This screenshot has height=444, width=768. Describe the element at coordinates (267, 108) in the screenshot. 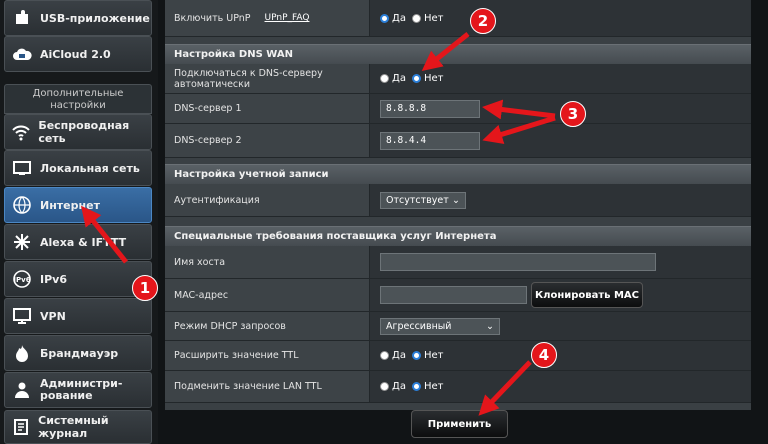

I see `dns1-label: DNS-сервер 1` at that location.